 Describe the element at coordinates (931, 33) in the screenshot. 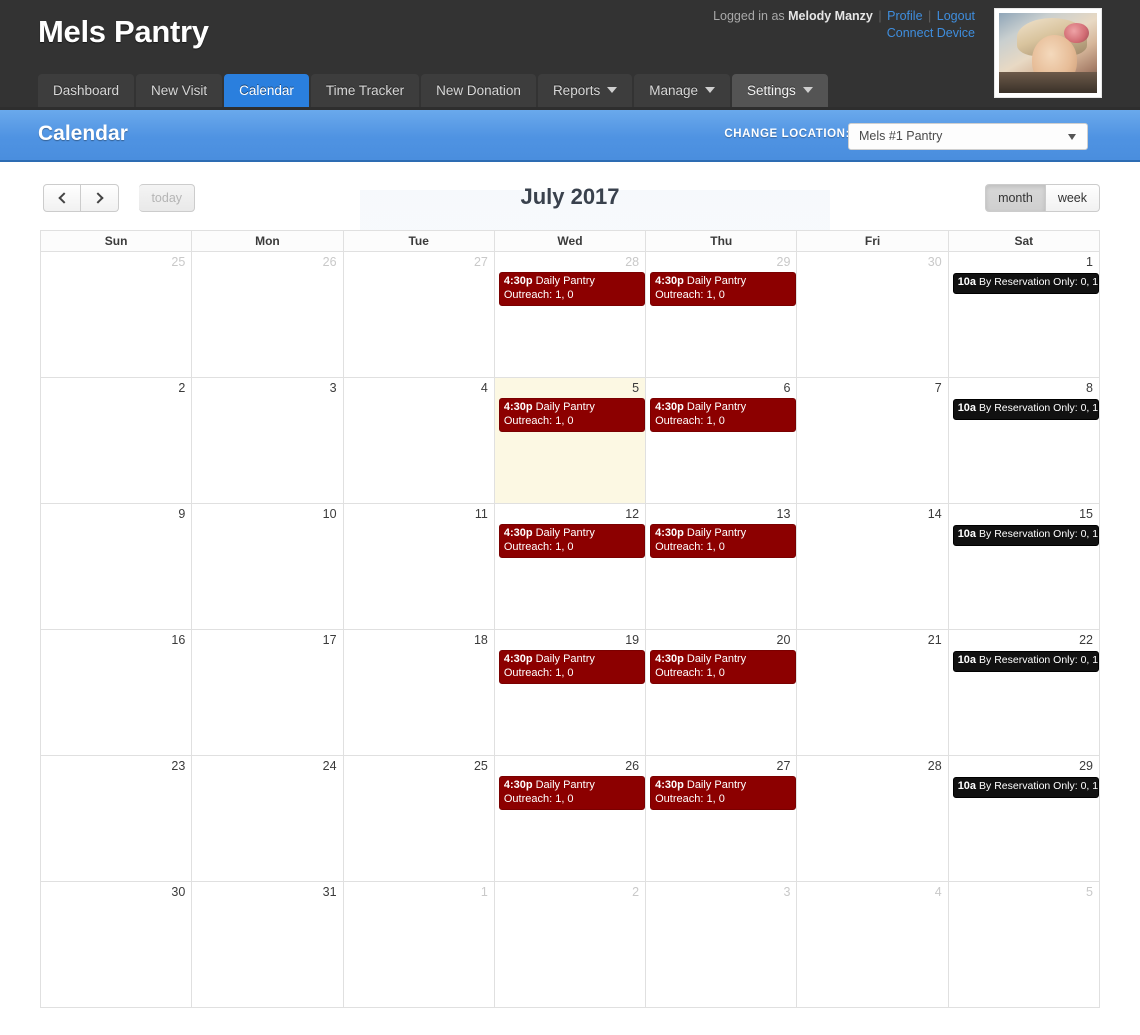

I see `connect-device-link: Connect Device` at that location.